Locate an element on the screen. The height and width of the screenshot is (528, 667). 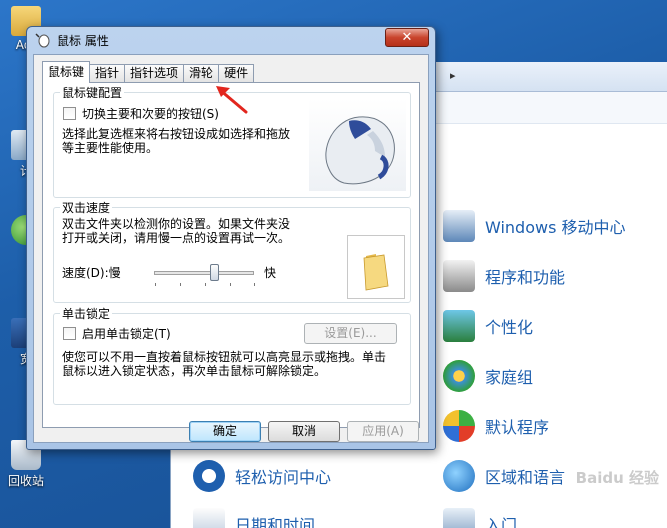
click-lock-title: 单击锁定 is located at coordinates (86, 313).